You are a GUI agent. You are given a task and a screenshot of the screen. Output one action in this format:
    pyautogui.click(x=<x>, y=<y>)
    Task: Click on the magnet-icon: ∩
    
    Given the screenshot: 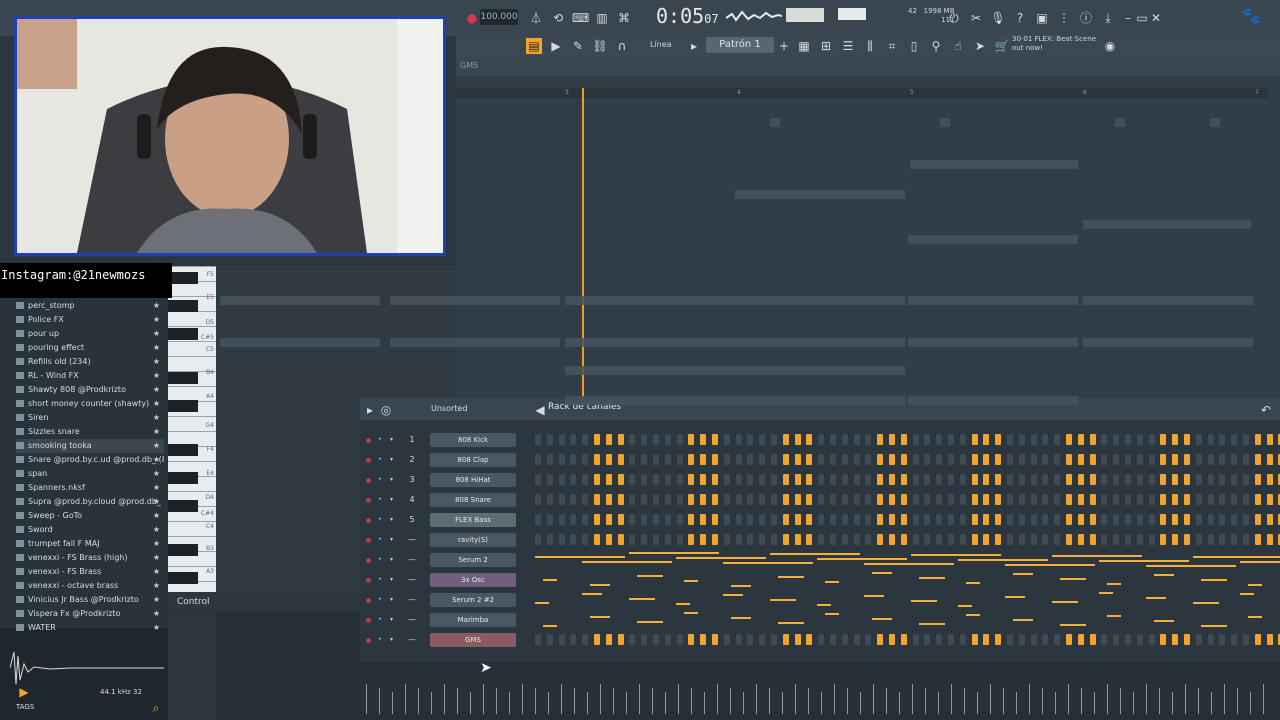 What is the action you would take?
    pyautogui.click(x=622, y=46)
    